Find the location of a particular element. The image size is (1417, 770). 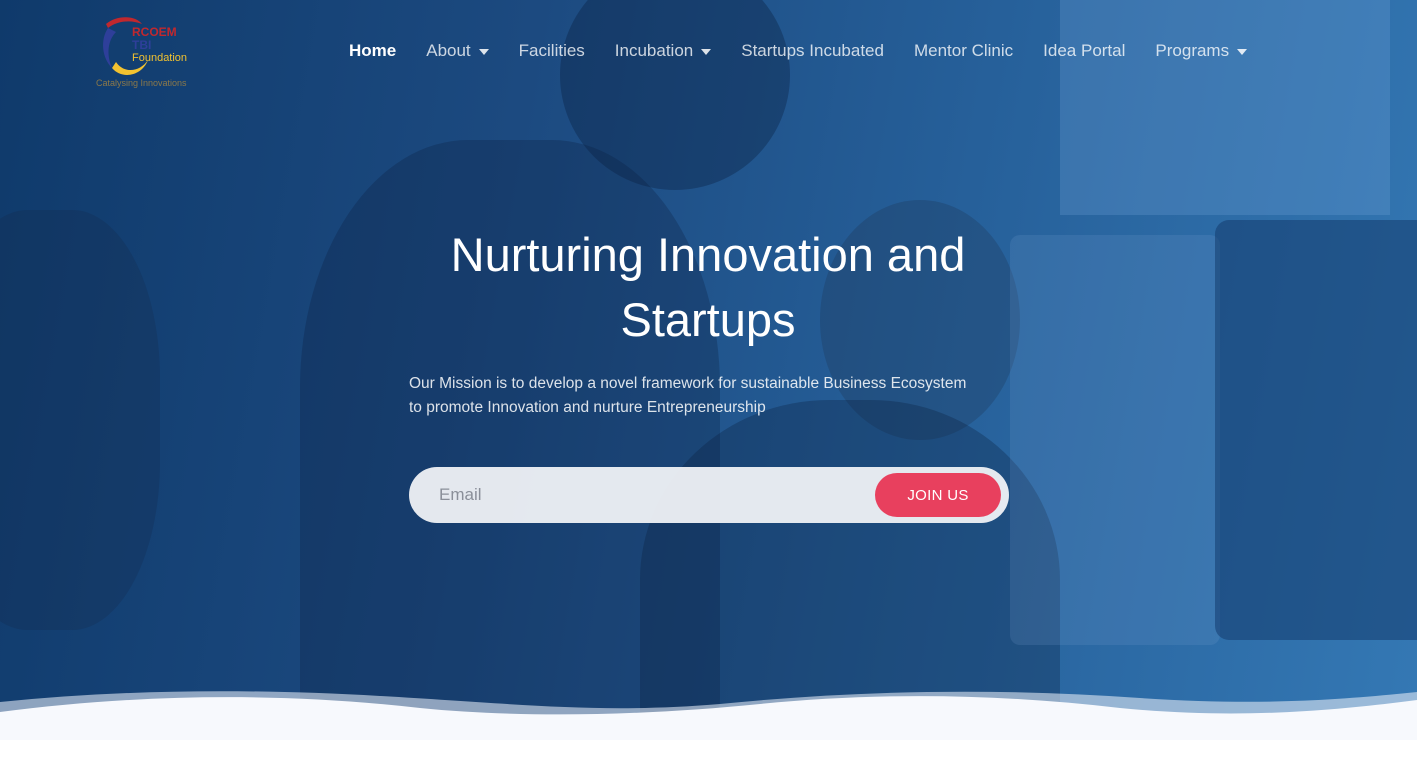

hero-headline: Nurturing Innovation and Startups is located at coordinates (708, 287).